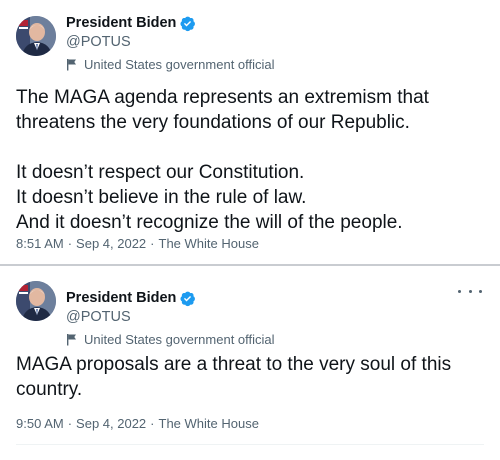  Describe the element at coordinates (40, 243) in the screenshot. I see `tweet-time: 8:51 AM` at that location.